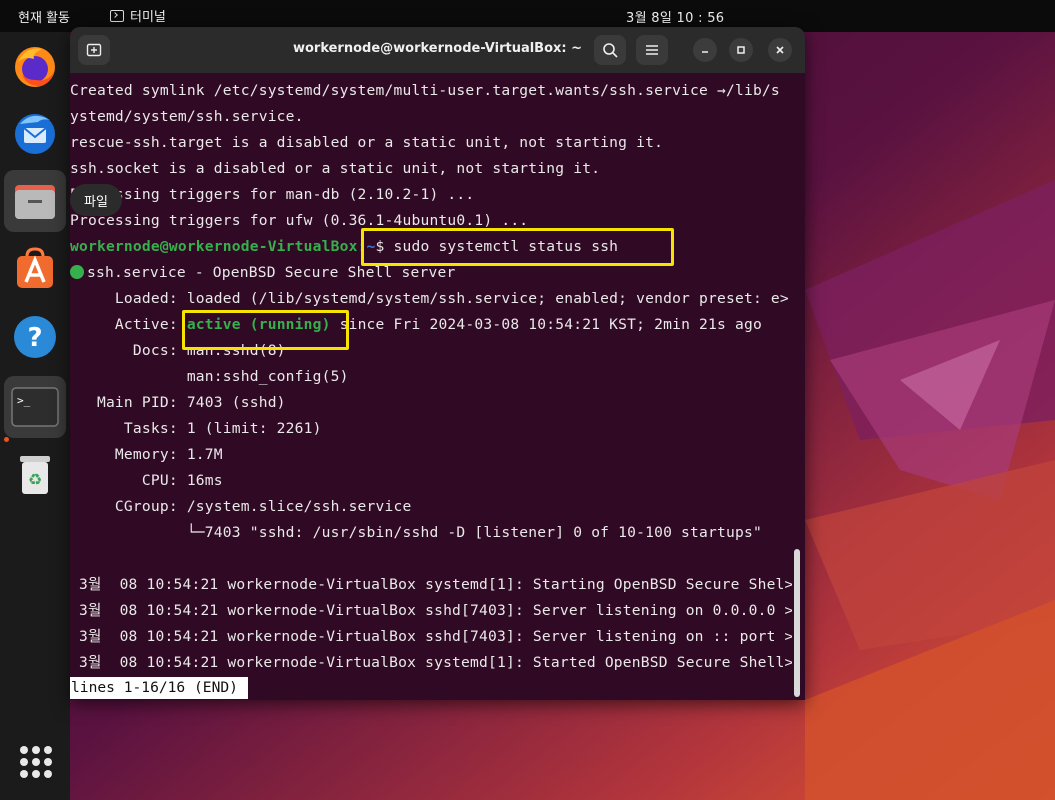  What do you see at coordinates (117, 15) in the screenshot?
I see `terminal-app-icon` at bounding box center [117, 15].